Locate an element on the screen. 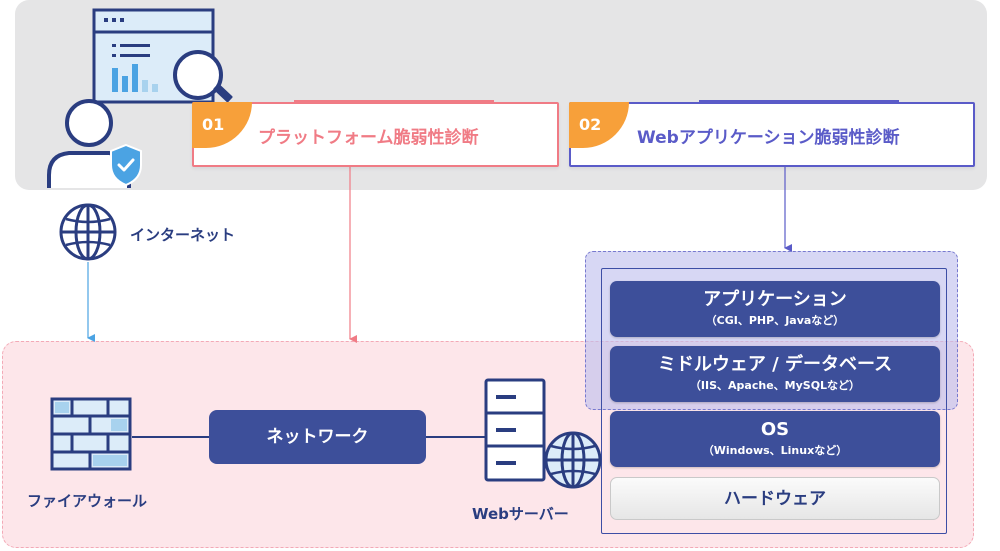  layer-subtitle: （IIS、Apache、MySQLなど） is located at coordinates (775, 385).